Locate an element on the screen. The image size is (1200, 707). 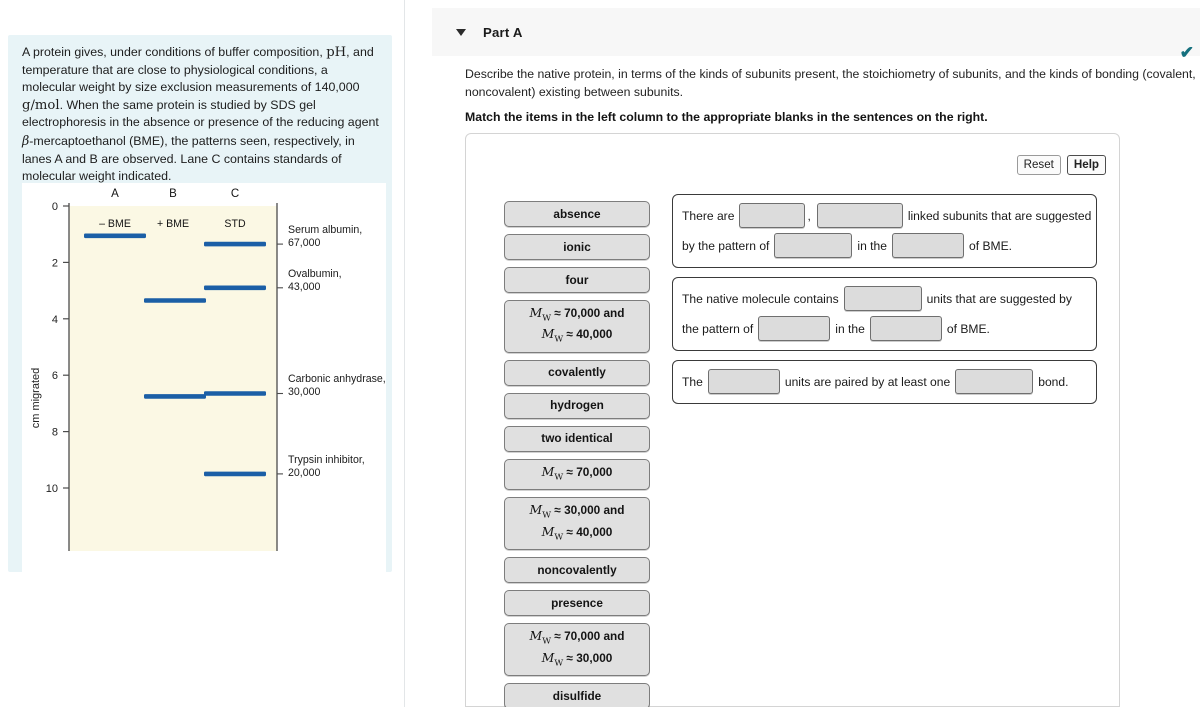
drag-item-mw-70000: MW ≈ 70,000 is located at coordinates (577, 474).